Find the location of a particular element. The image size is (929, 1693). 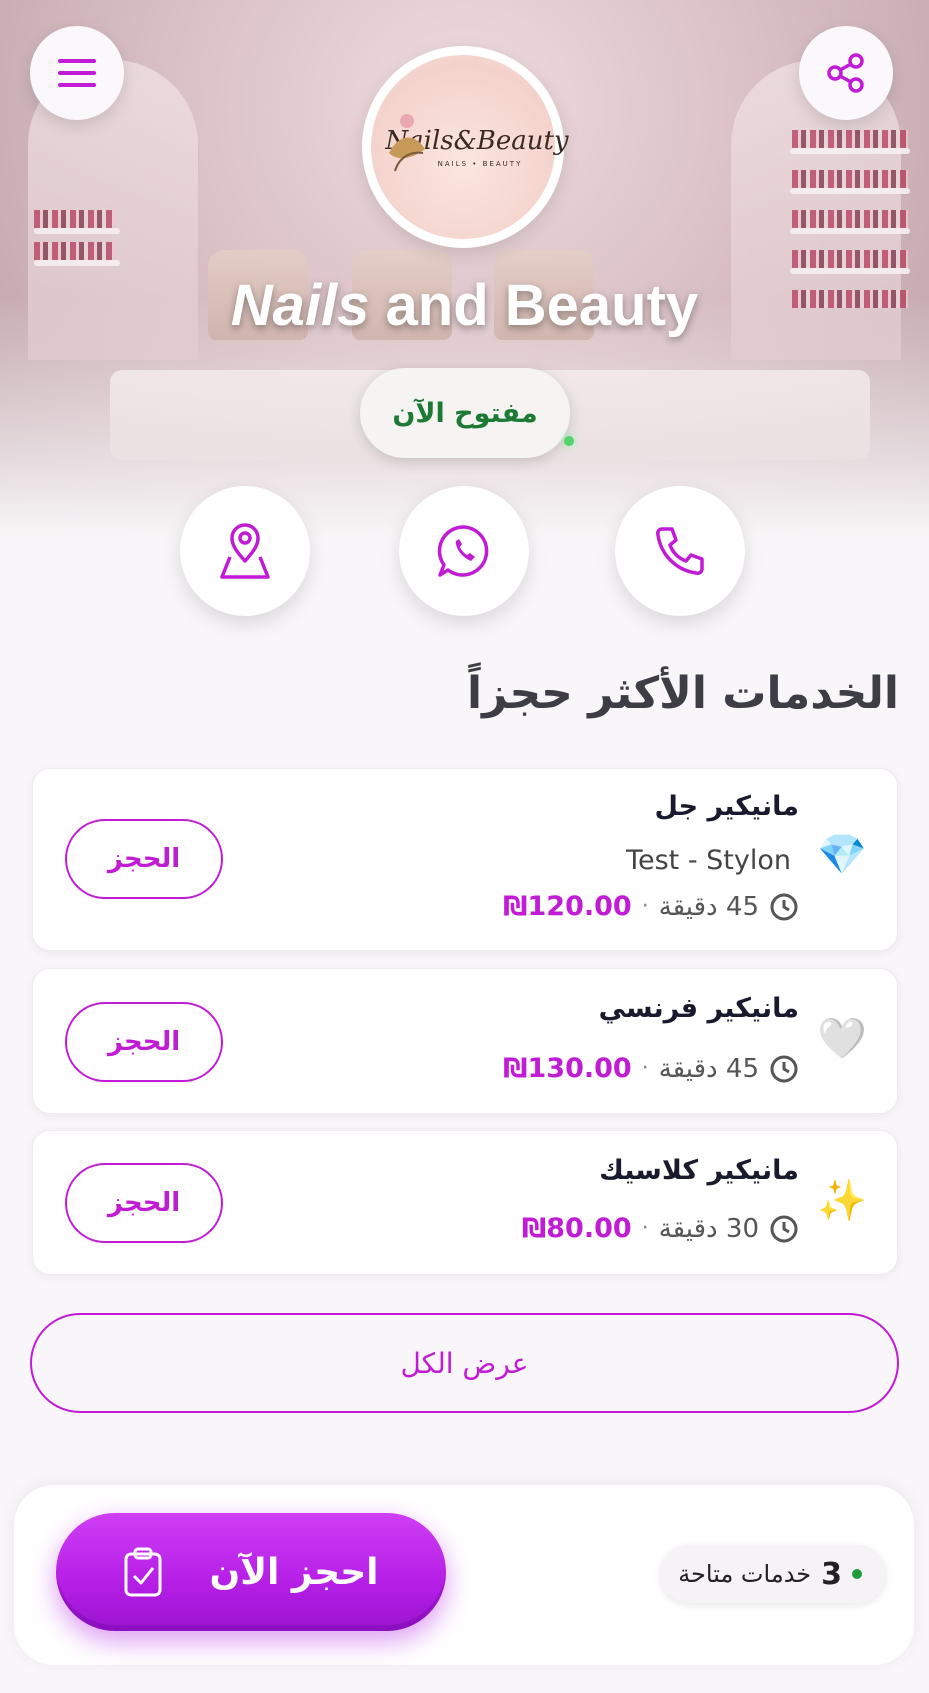

share-icon is located at coordinates (845, 73).